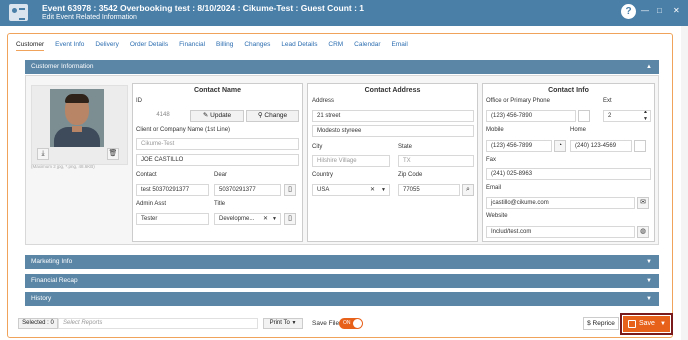 This screenshot has height=340, width=688. Describe the element at coordinates (106, 44) in the screenshot. I see `tab-delivery: Delivery` at that location.